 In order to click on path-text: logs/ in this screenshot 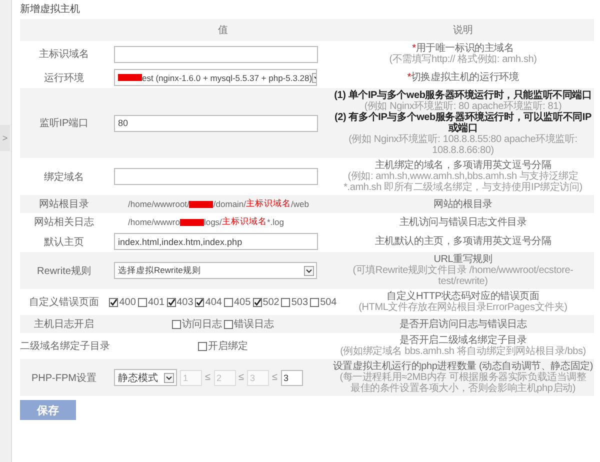, I will do `click(213, 222)`.